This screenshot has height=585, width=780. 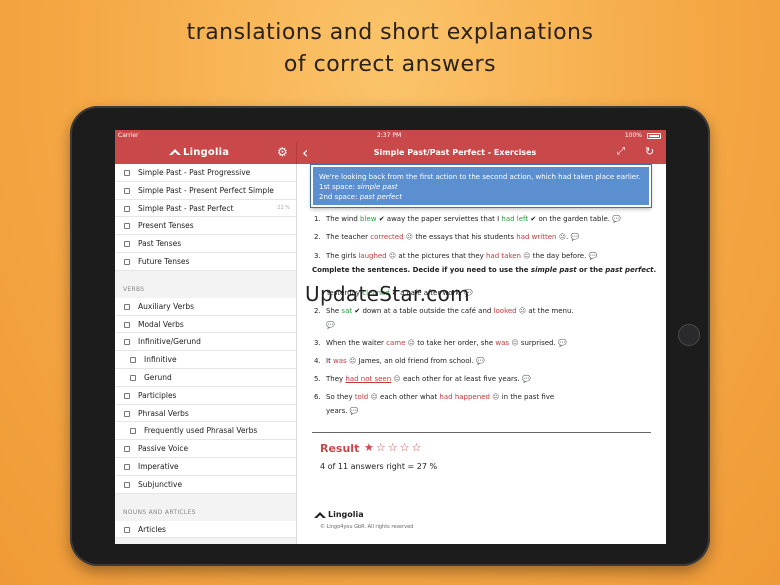 I want to click on exercise-text: years., so click(x=337, y=411).